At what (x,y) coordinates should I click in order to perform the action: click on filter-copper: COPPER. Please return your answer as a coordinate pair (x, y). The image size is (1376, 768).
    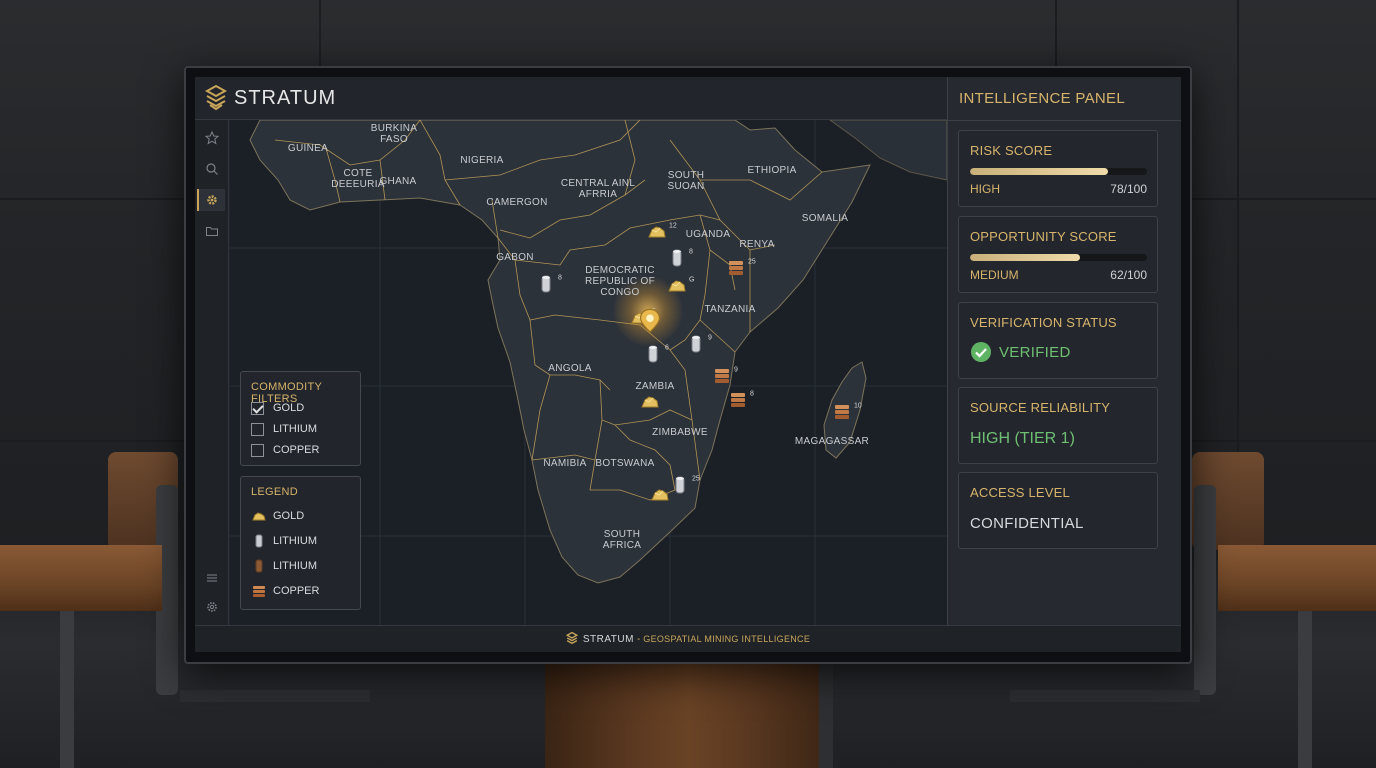
    Looking at the image, I should click on (285, 450).